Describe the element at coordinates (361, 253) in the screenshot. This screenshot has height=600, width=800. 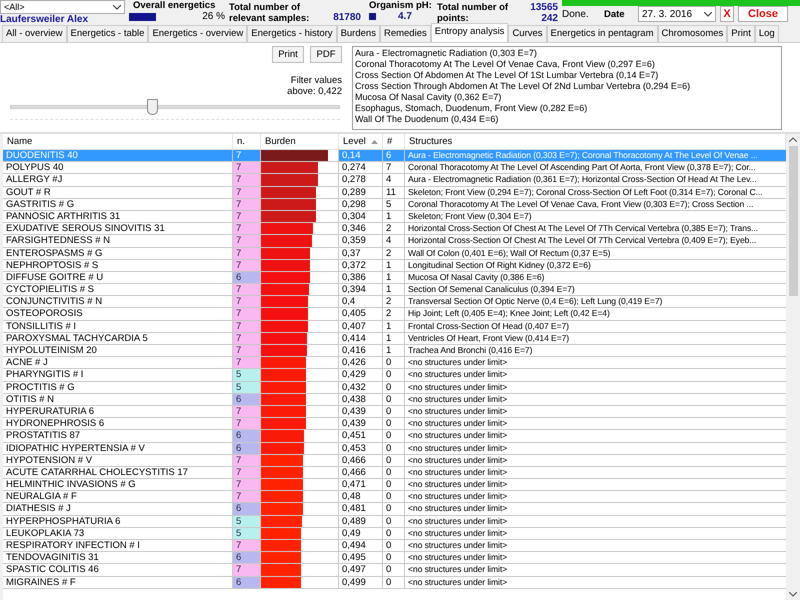
I see `table-cell: 0,37` at that location.